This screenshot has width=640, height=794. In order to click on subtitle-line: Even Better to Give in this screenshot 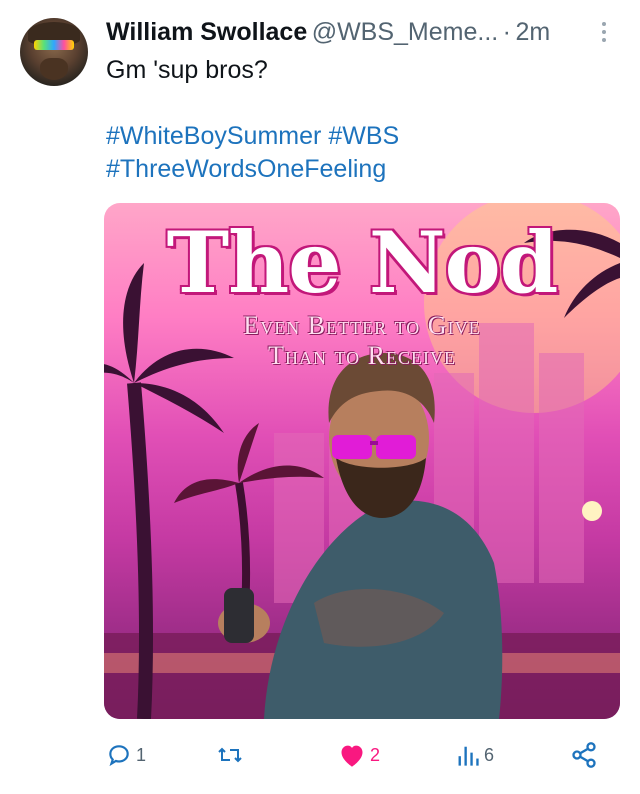, I will do `click(362, 325)`.